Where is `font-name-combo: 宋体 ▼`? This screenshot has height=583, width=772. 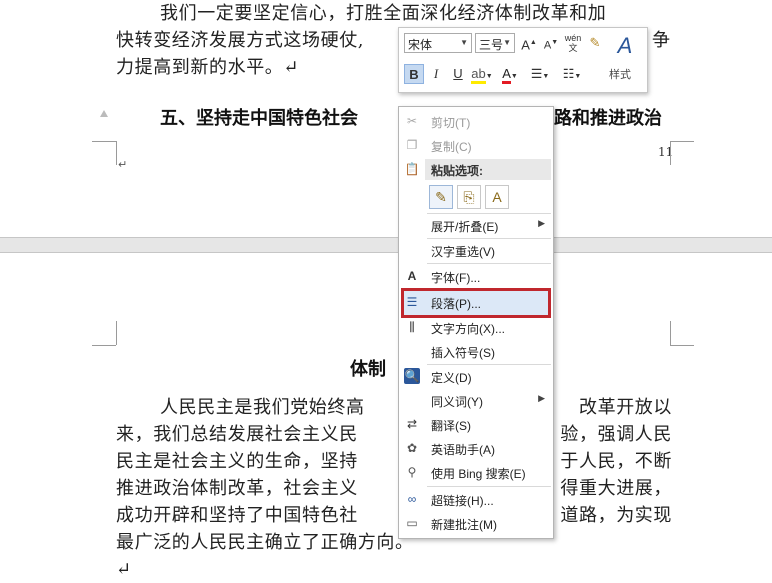
font-name-combo: 宋体 ▼ is located at coordinates (438, 43).